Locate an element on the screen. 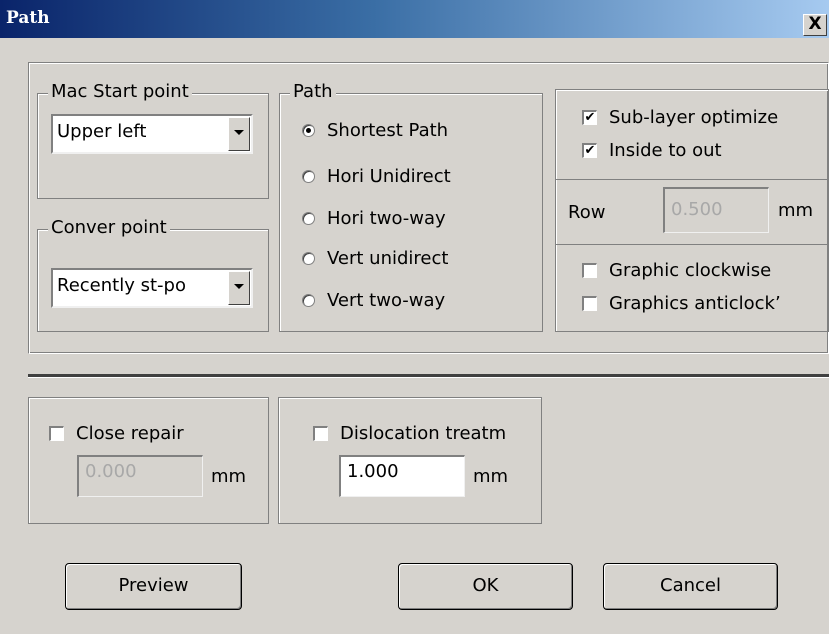 This screenshot has width=829, height=634. inside-to-out-checkbox: ✔ Inside to out is located at coordinates (652, 150).